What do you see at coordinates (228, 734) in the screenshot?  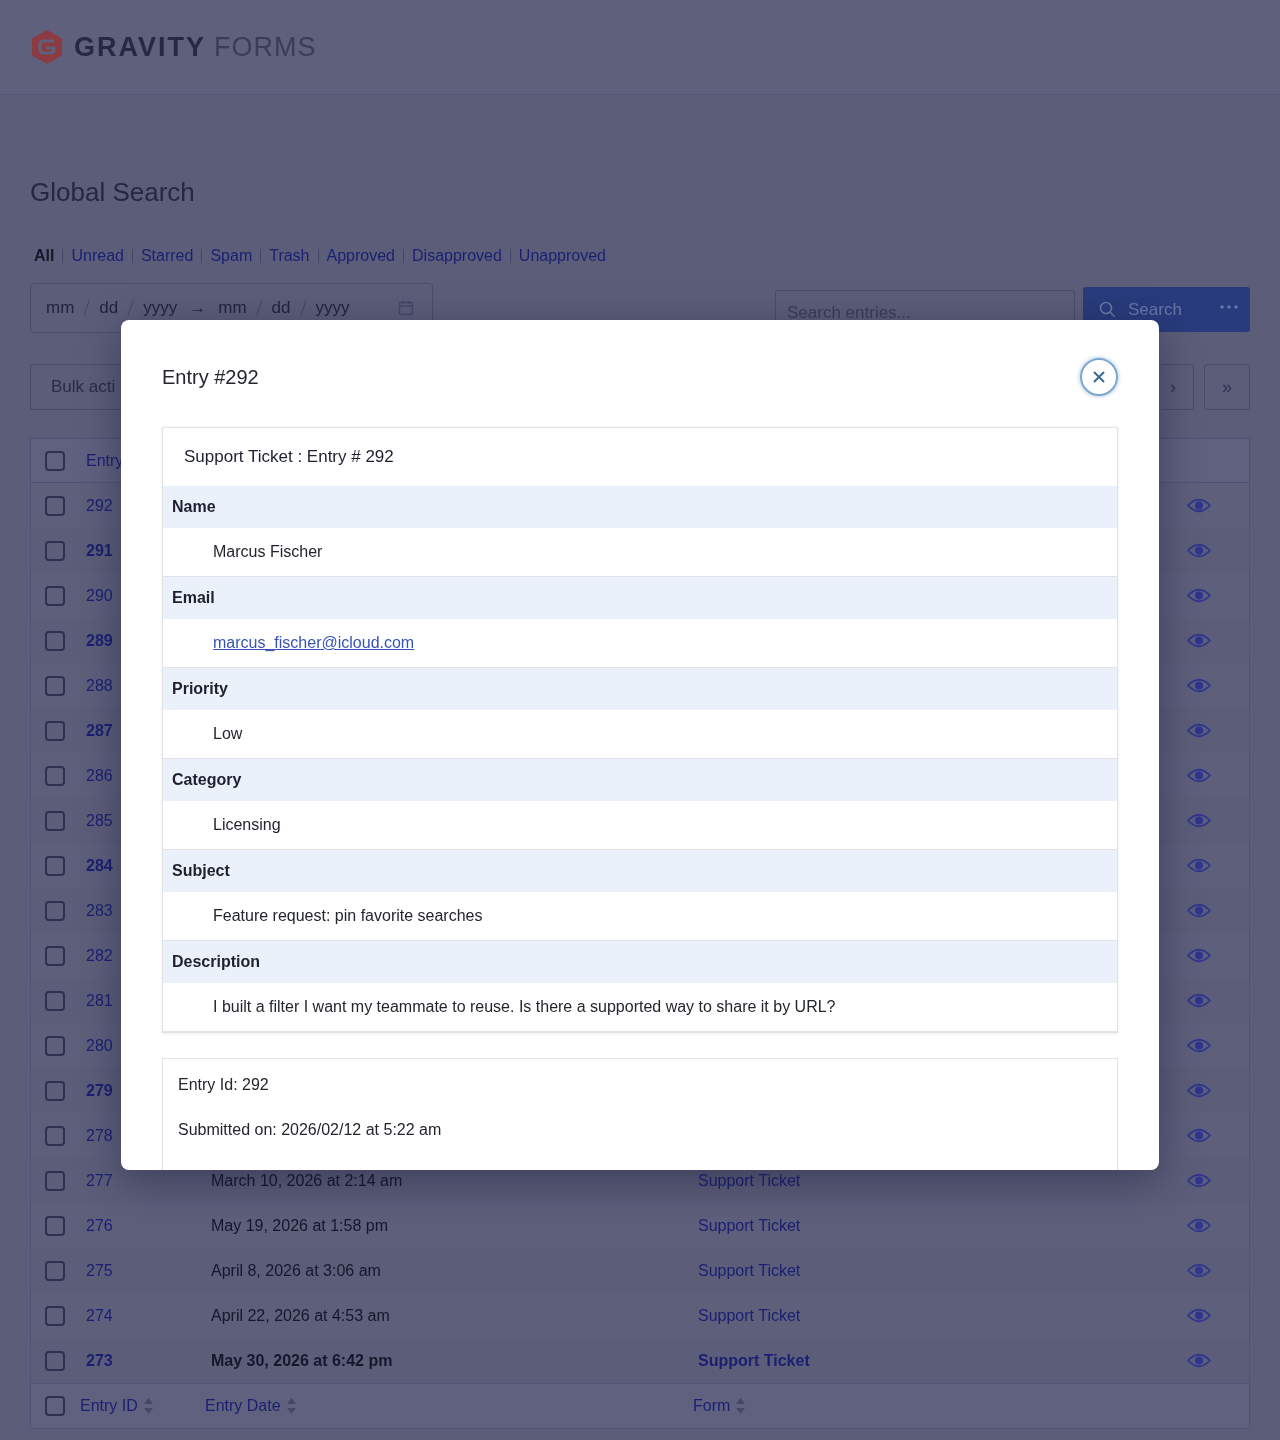 I see `field-value: Low` at bounding box center [228, 734].